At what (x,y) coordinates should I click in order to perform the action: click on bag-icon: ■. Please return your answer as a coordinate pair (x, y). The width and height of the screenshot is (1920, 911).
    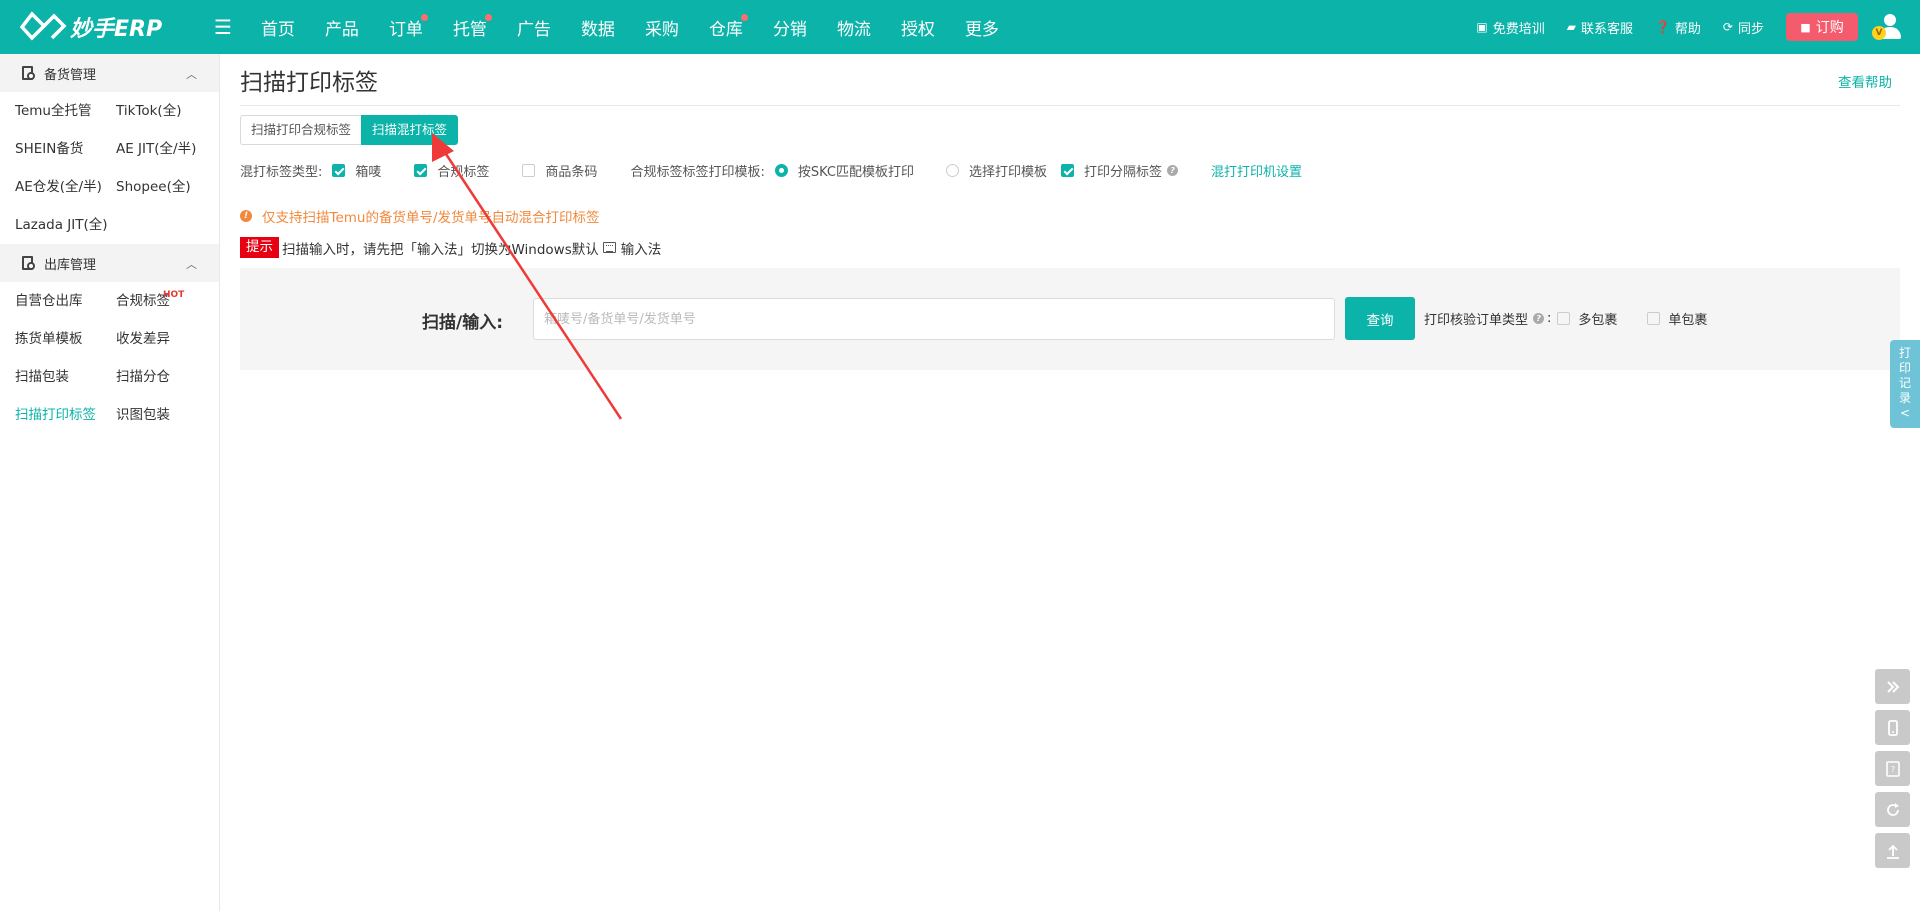
    Looking at the image, I should click on (1805, 27).